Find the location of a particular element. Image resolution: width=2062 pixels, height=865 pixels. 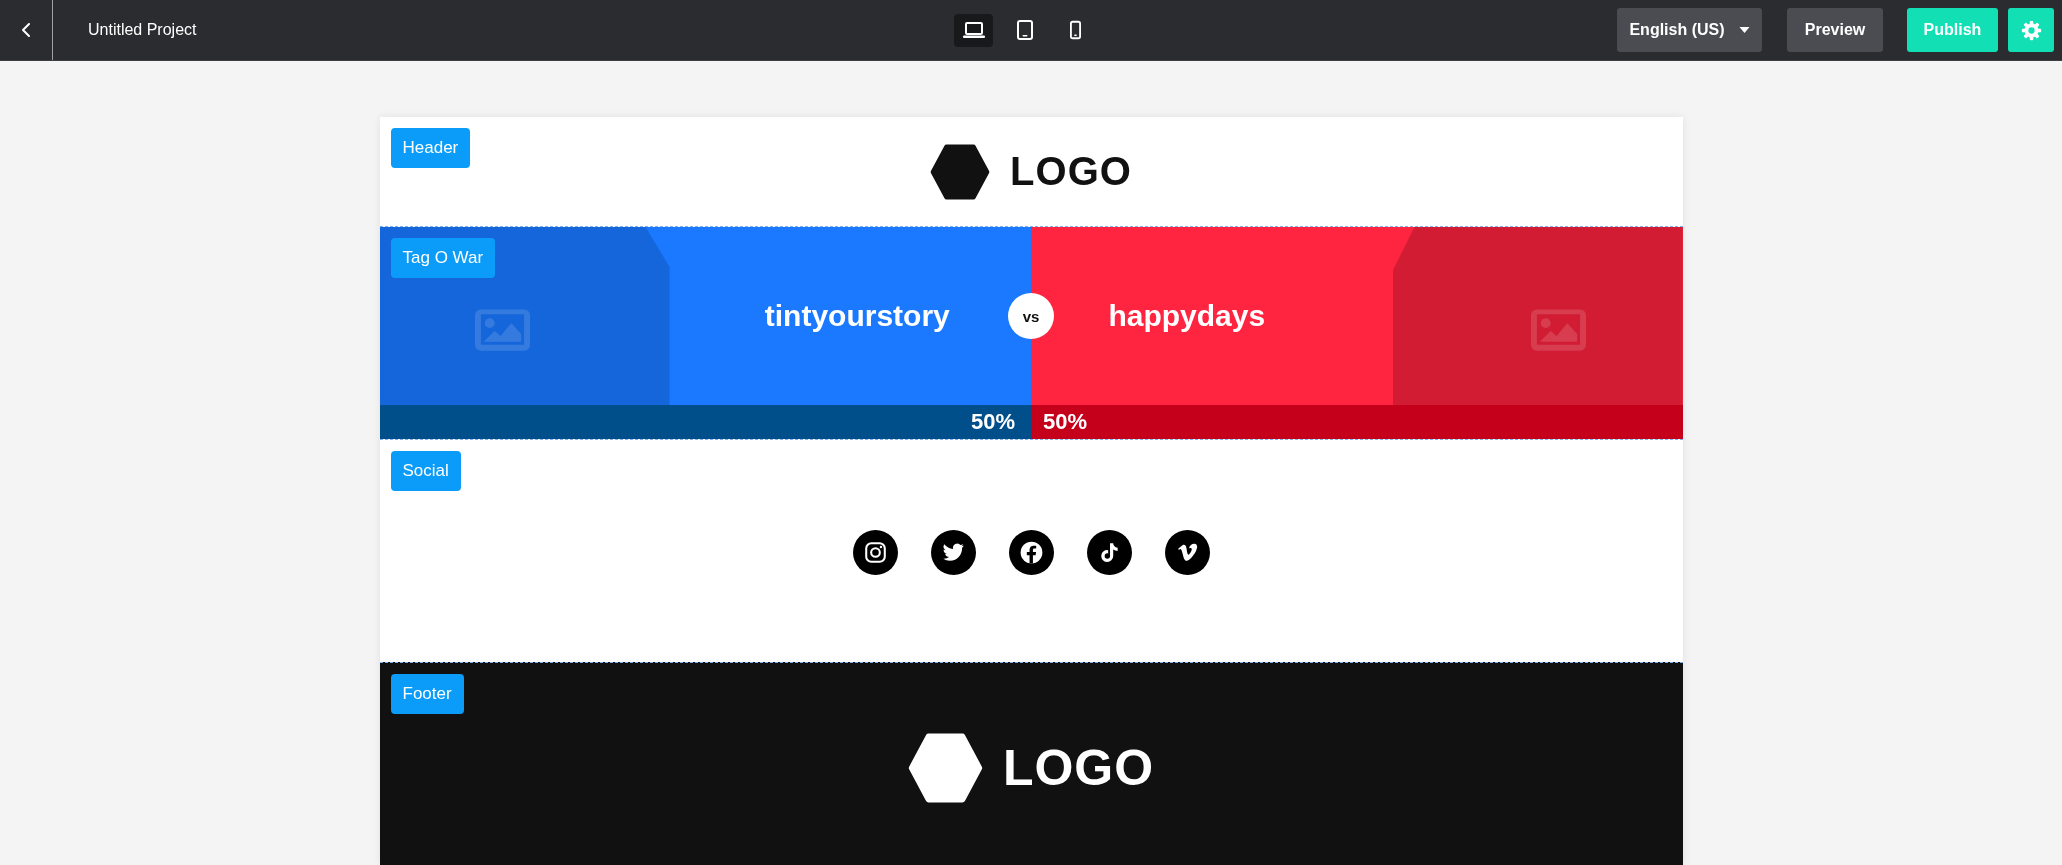

publish-button: Publish is located at coordinates (1952, 30).